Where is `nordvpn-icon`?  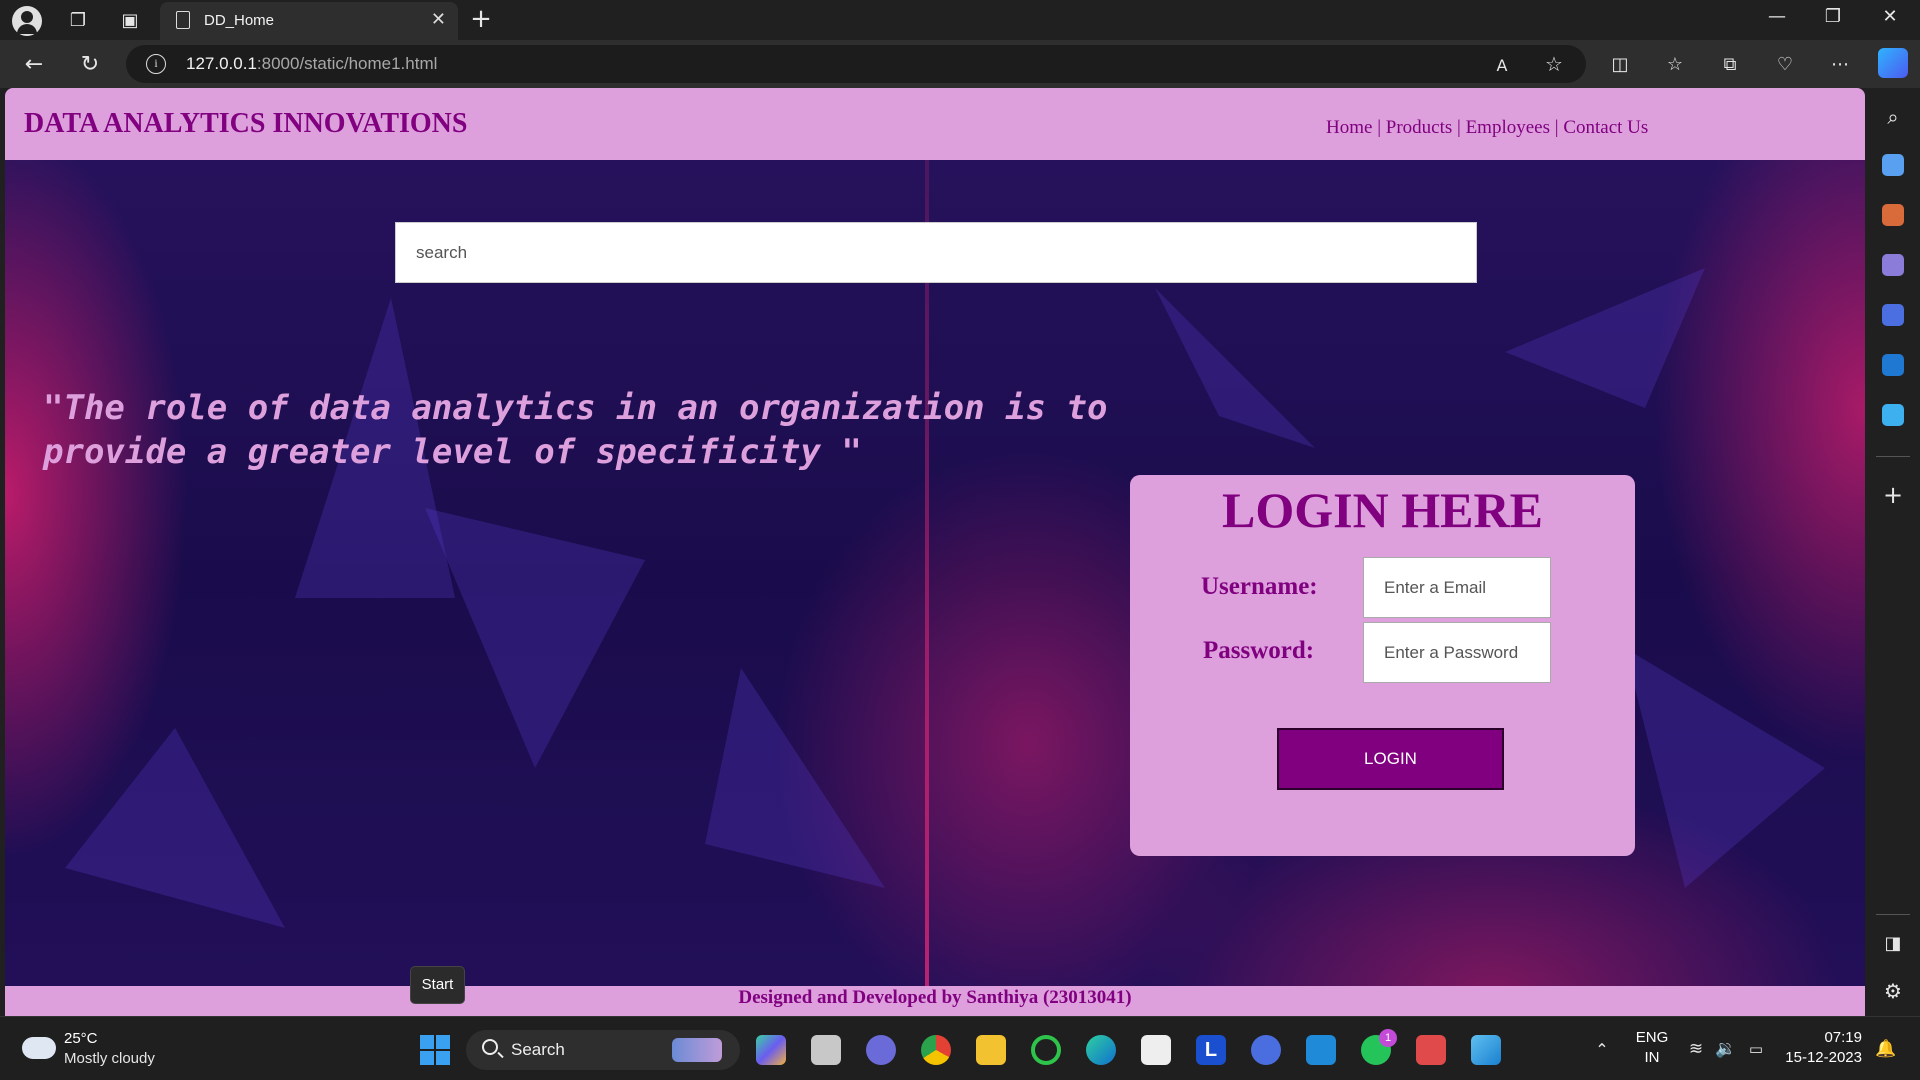 nordvpn-icon is located at coordinates (1266, 1050).